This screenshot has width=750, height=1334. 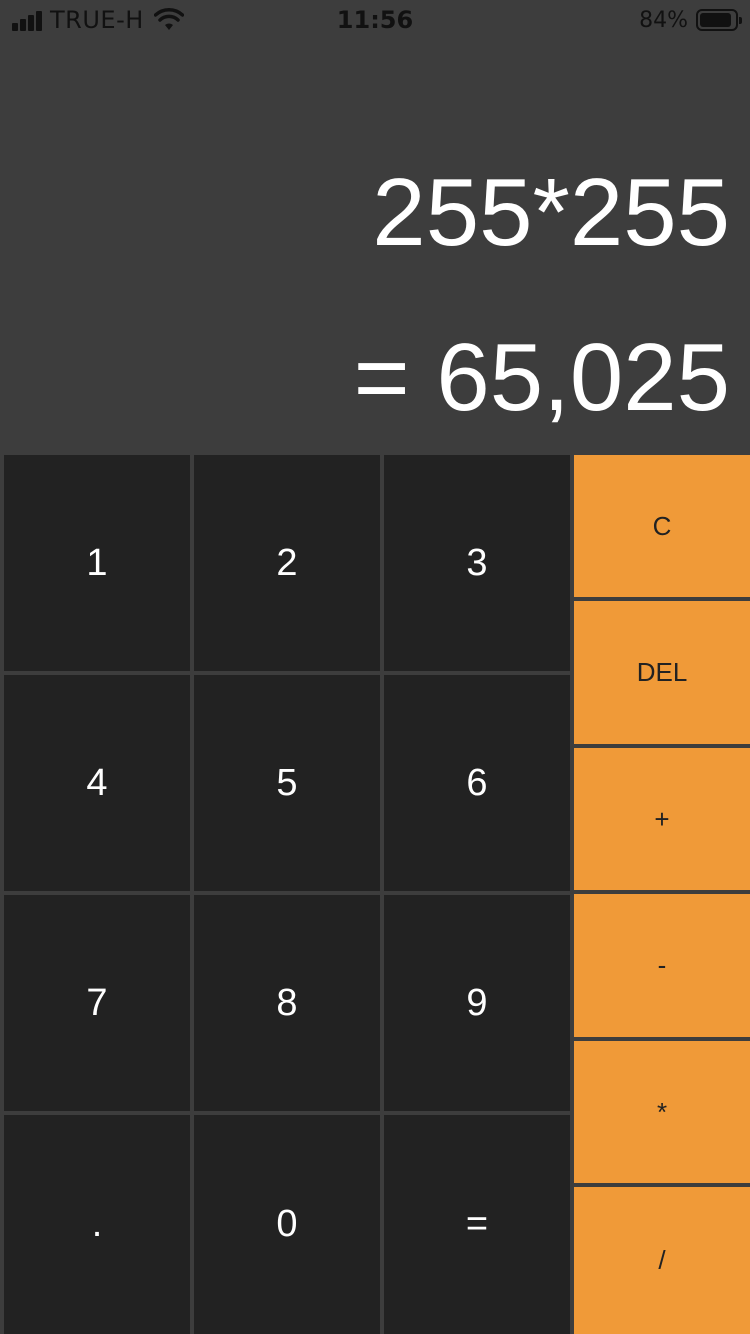 I want to click on key-4: 4, so click(x=97, y=783).